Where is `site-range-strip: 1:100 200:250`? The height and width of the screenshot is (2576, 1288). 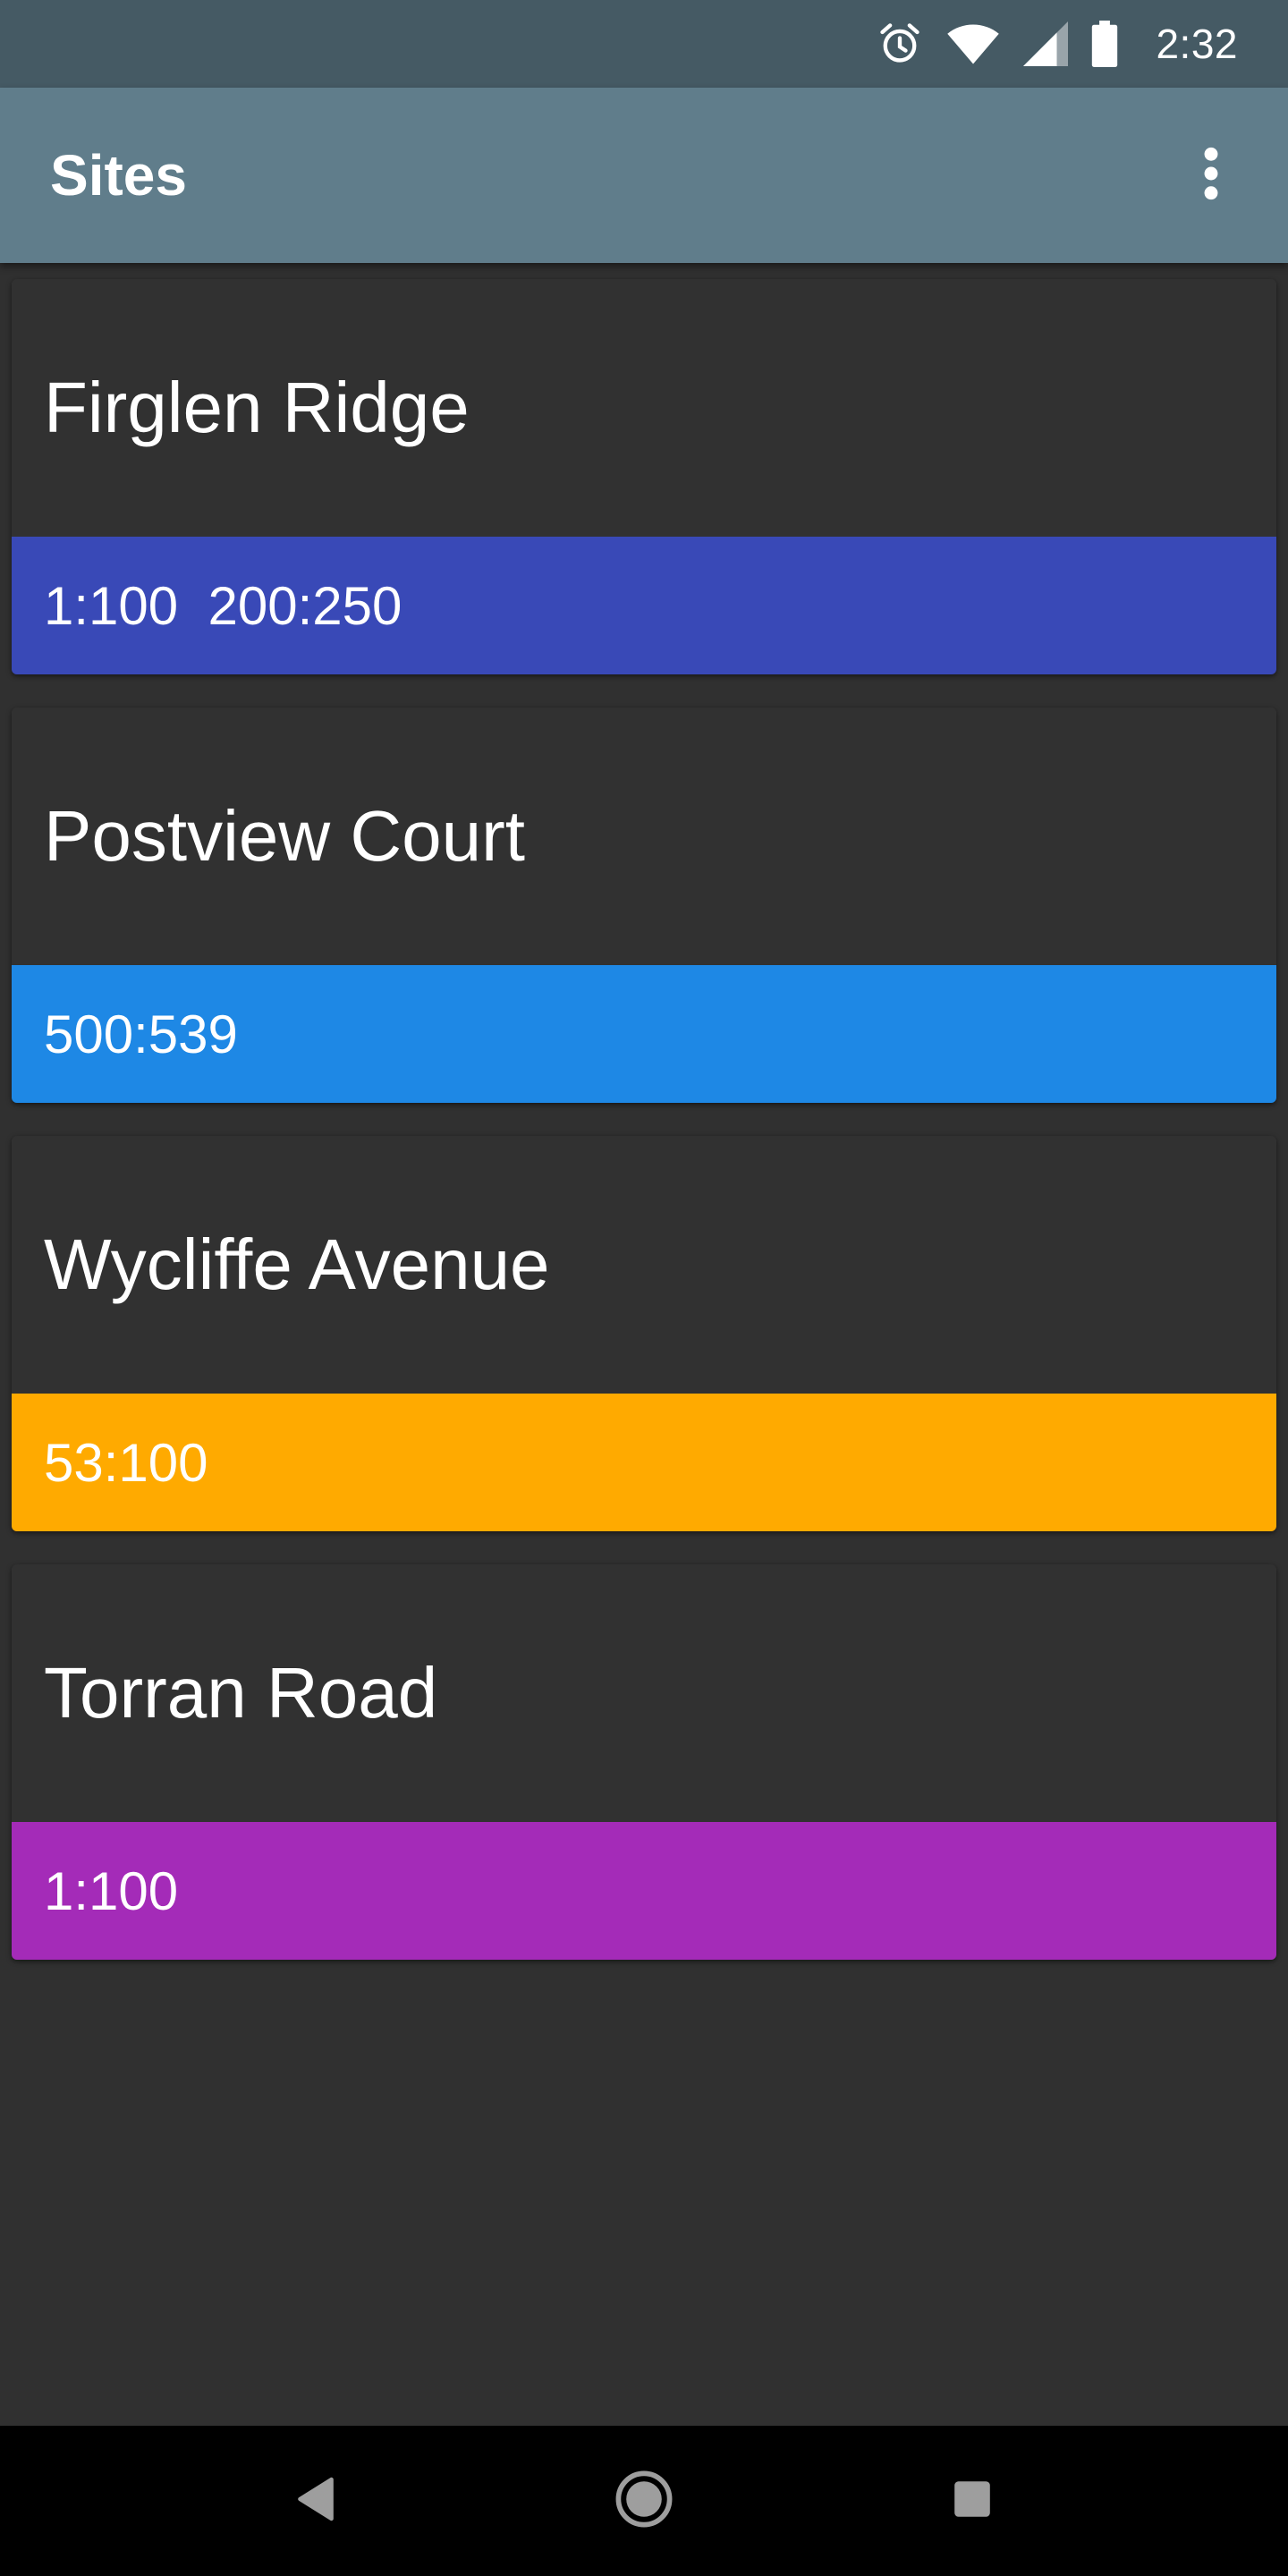 site-range-strip: 1:100 200:250 is located at coordinates (644, 605).